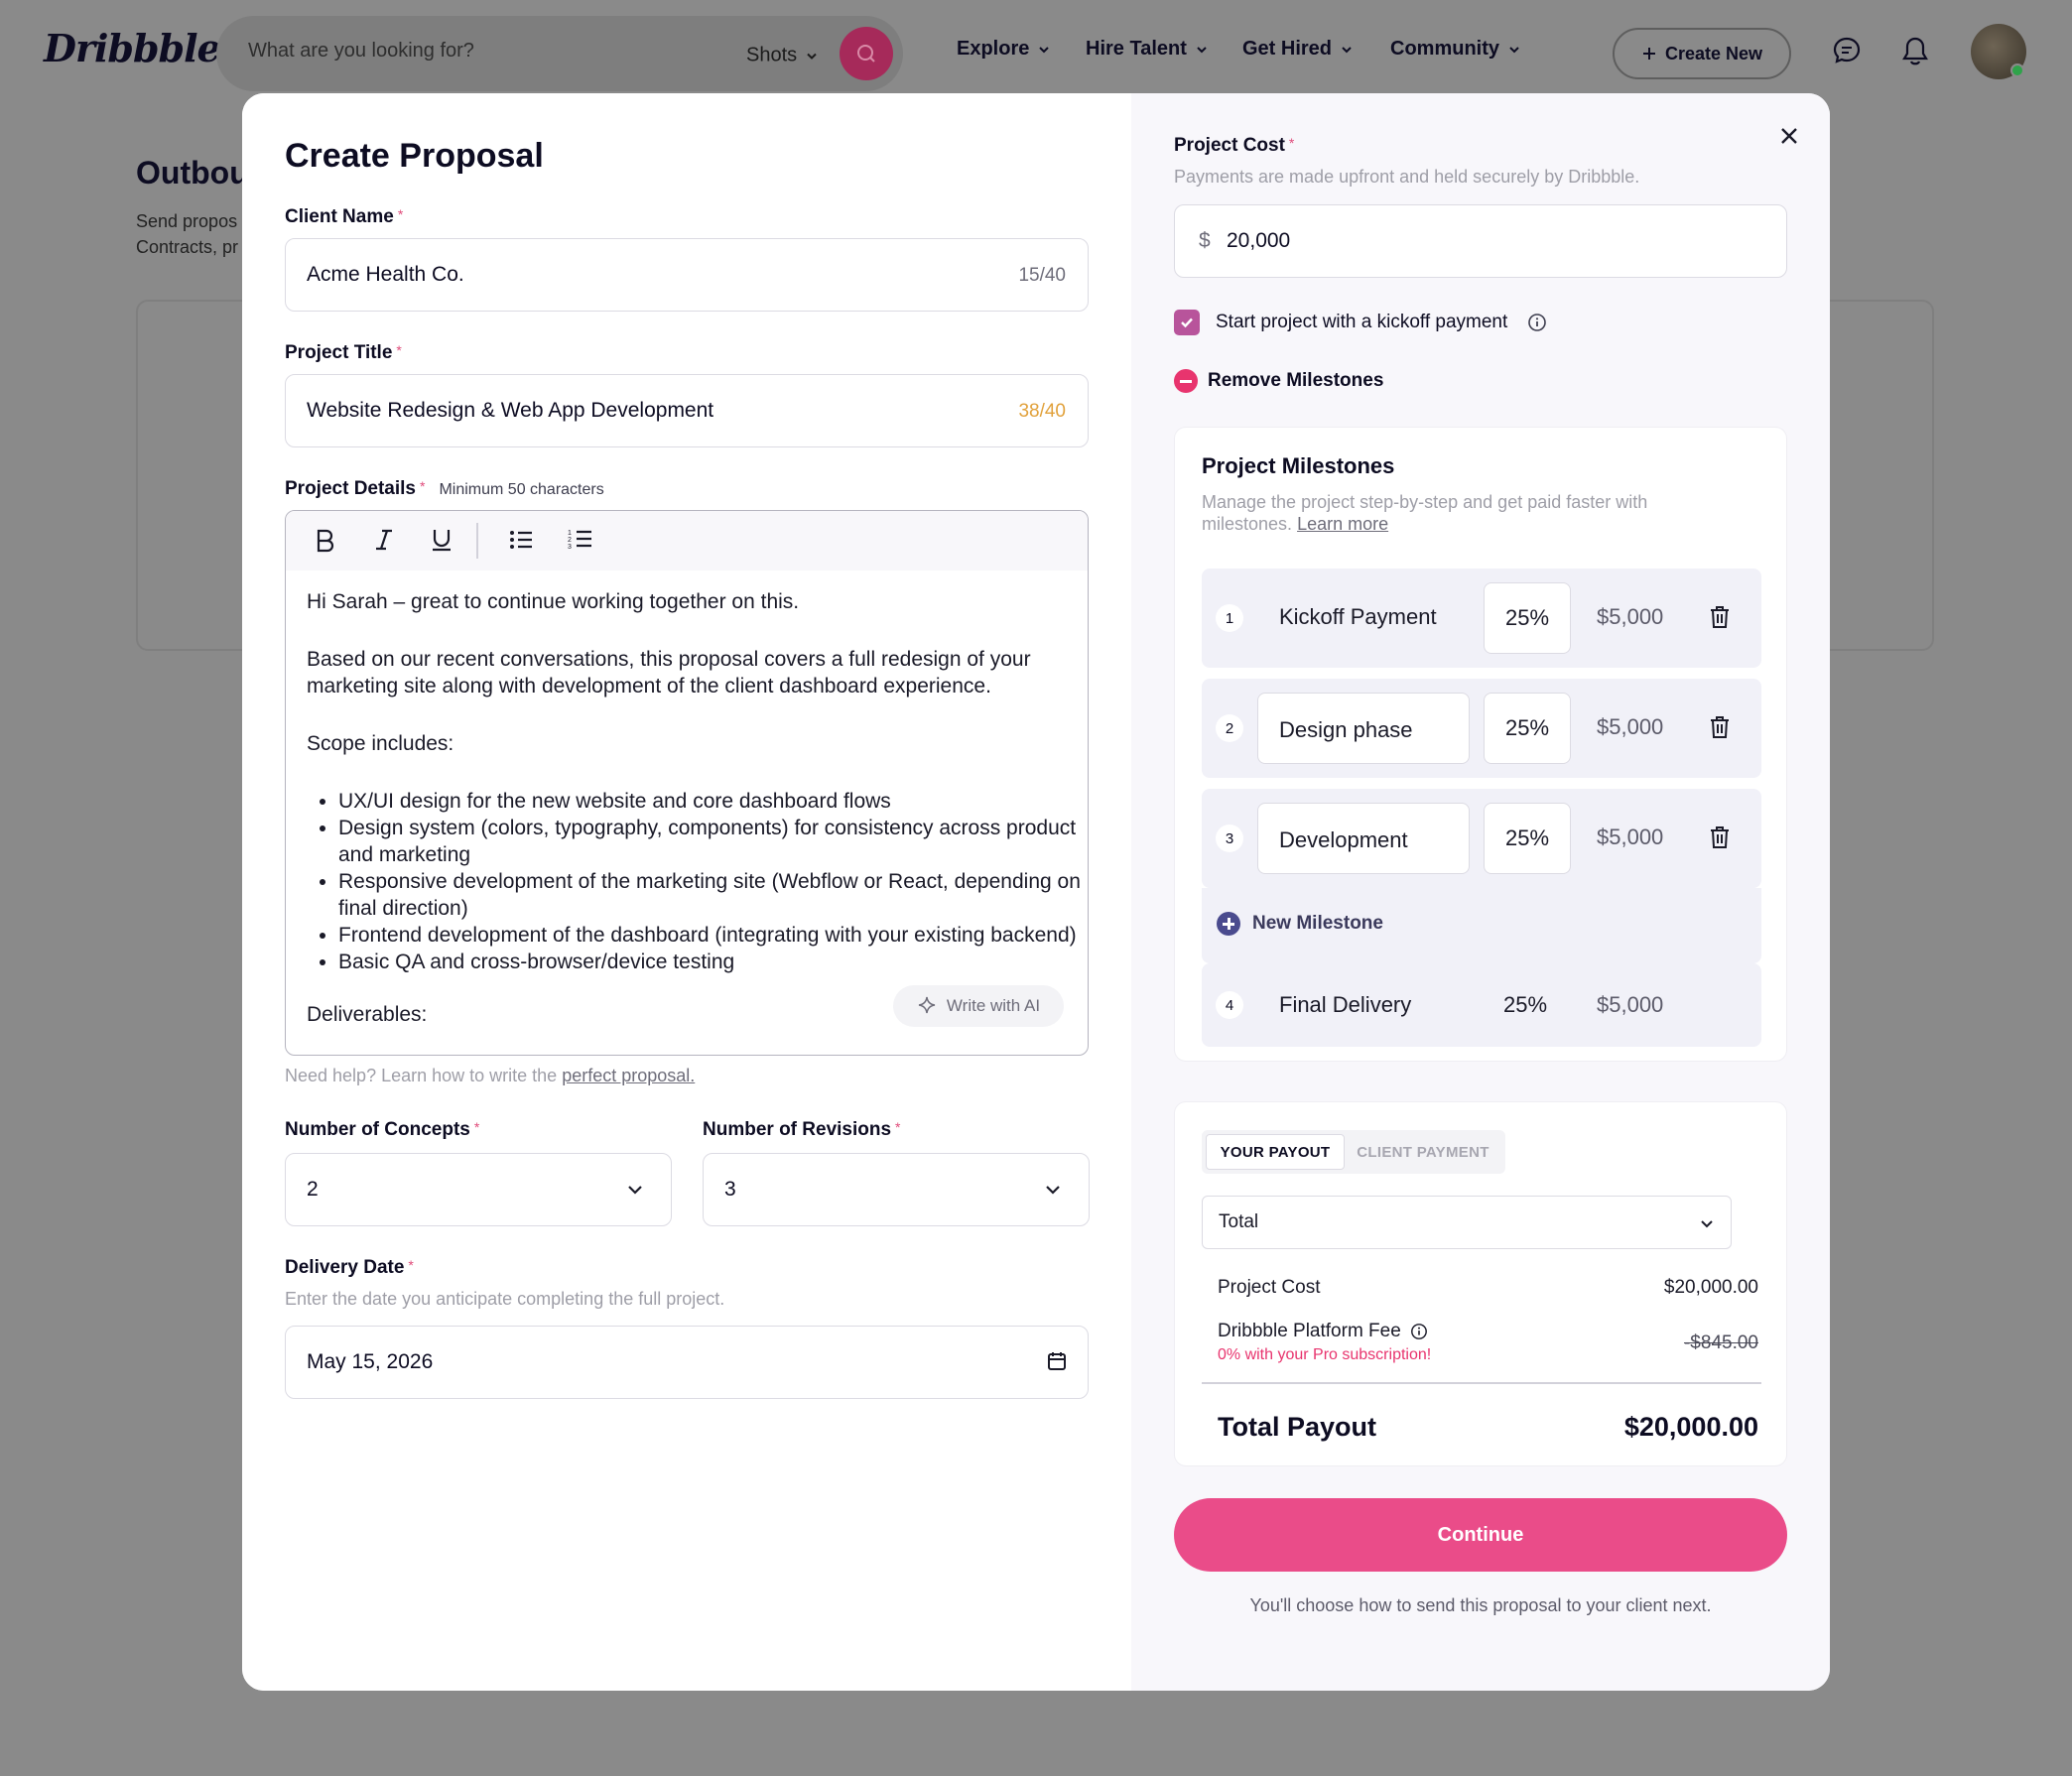 The height and width of the screenshot is (1776, 2072). I want to click on nav-get-hired: Get Hired, so click(1298, 50).